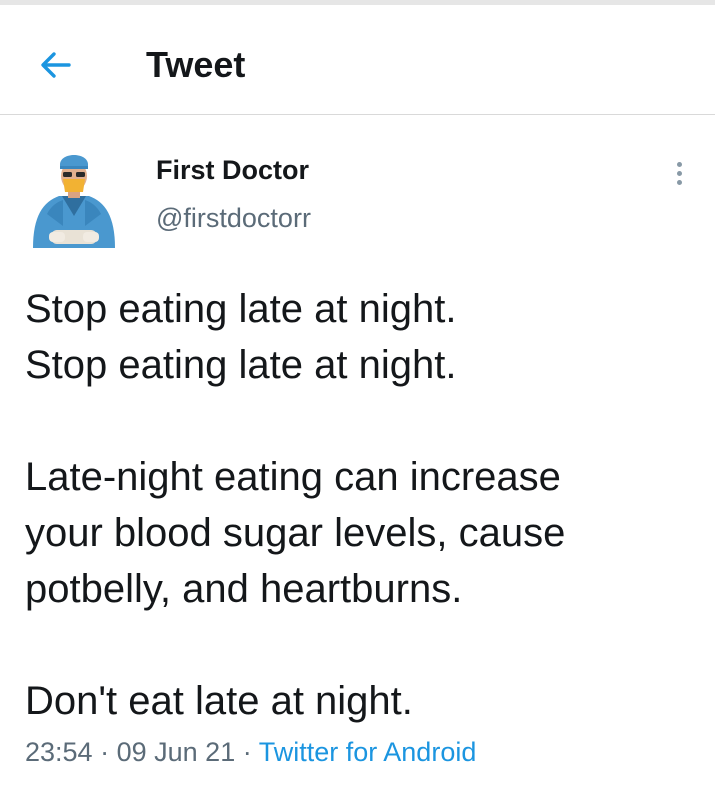  I want to click on tweet-meta: 23:54 · 09 Jun 21 · Twitter for Android, so click(250, 752).